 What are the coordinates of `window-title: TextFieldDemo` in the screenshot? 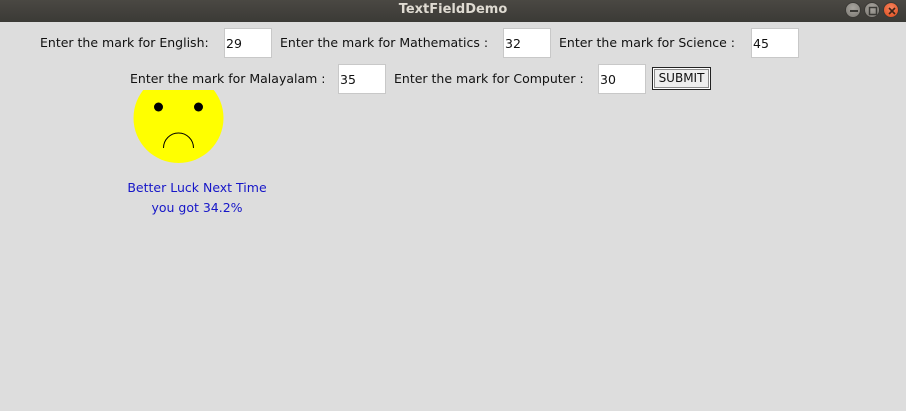 It's located at (453, 9).